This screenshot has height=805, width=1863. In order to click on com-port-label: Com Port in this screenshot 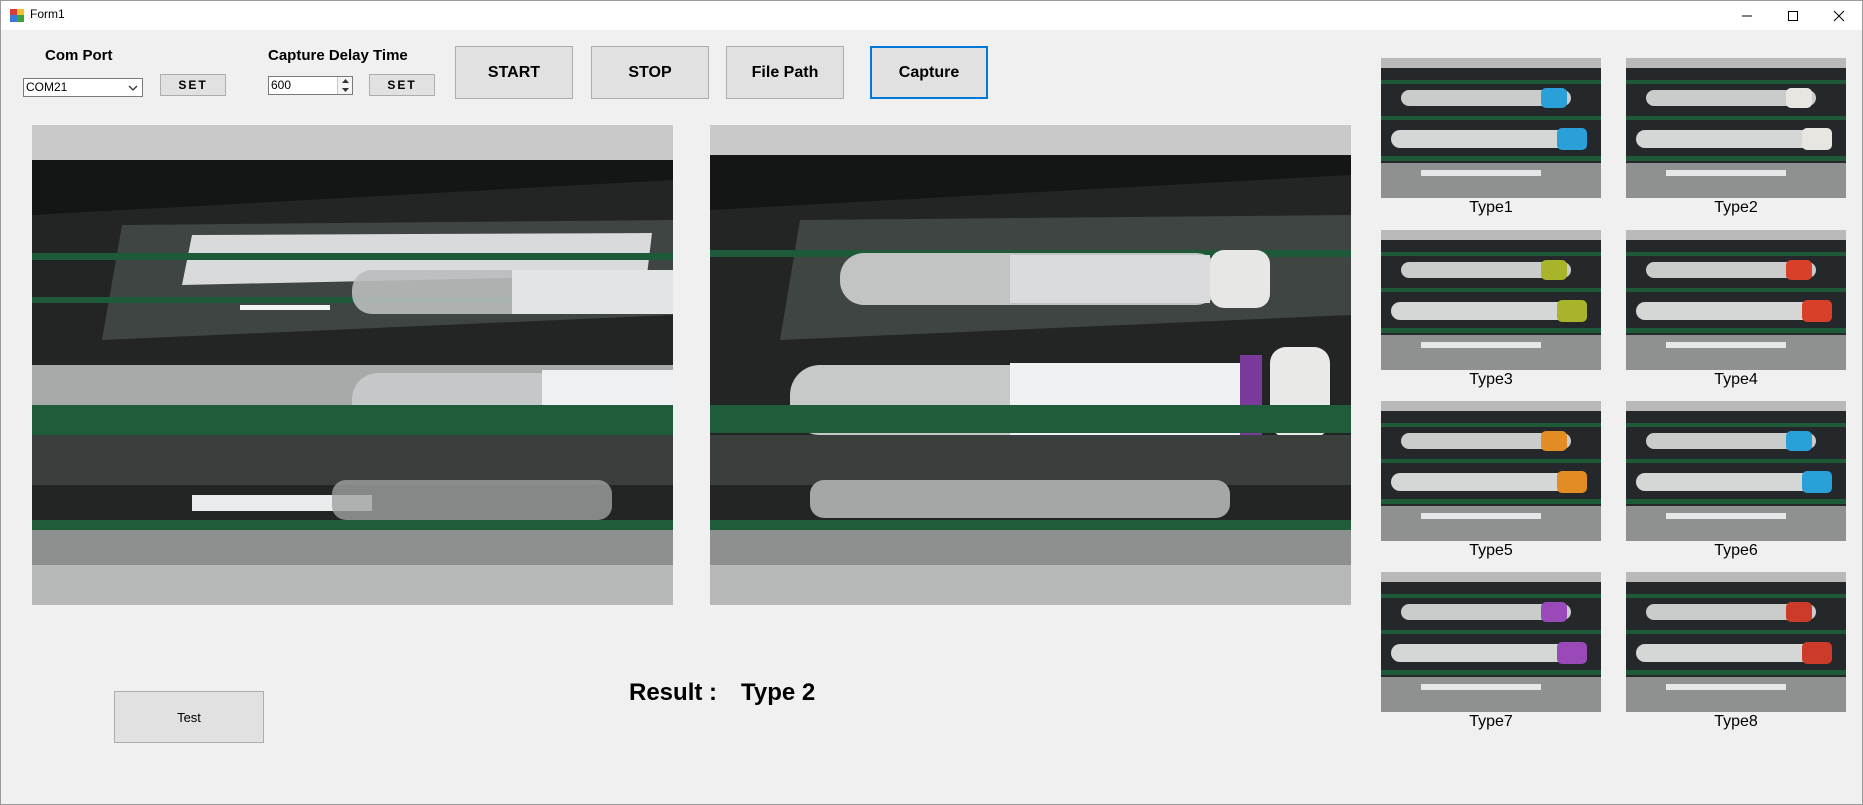, I will do `click(79, 55)`.